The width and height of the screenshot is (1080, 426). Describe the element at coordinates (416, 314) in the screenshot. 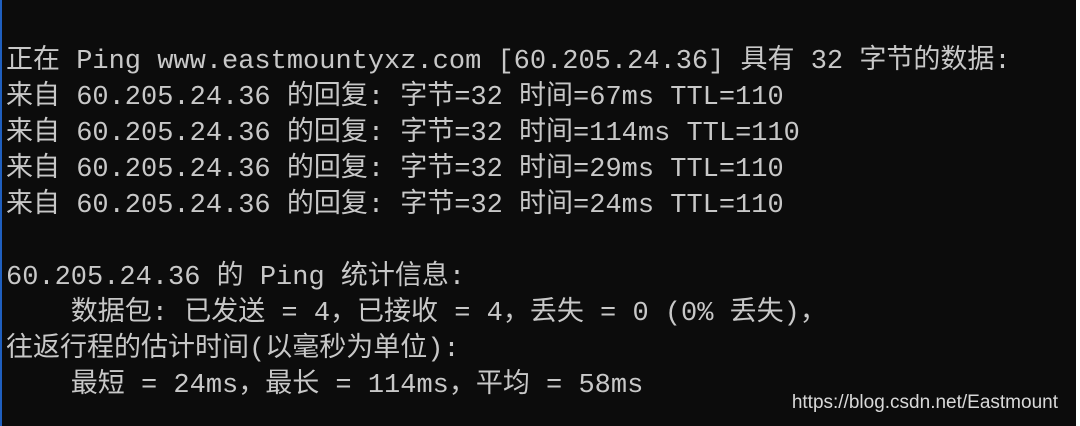

I see `packets-stats-line: 数据包: 已发送 = 4，已接收 = 4，丢失 = 0 (0% 丢失)，` at that location.